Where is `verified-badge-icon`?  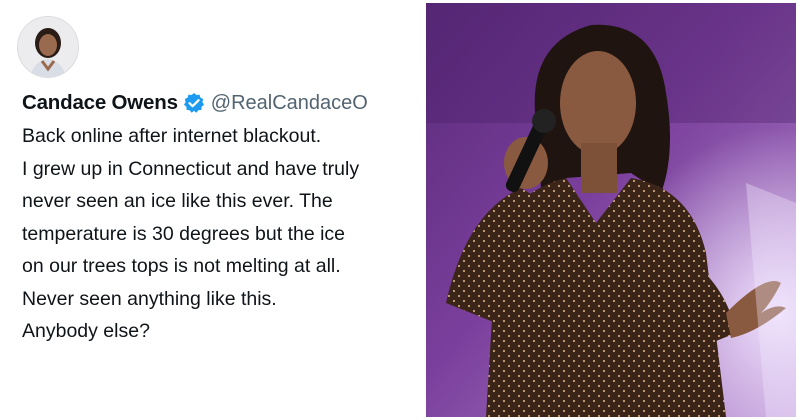 verified-badge-icon is located at coordinates (194, 103).